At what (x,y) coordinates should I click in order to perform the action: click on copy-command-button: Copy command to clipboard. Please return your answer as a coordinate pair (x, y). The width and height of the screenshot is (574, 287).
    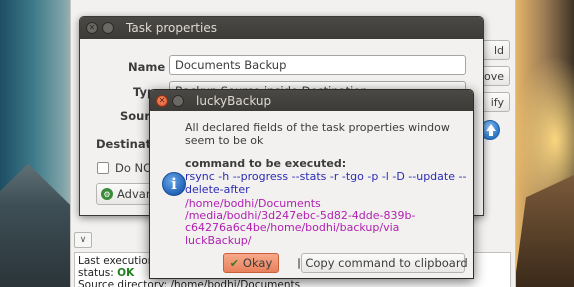
    Looking at the image, I should click on (383, 263).